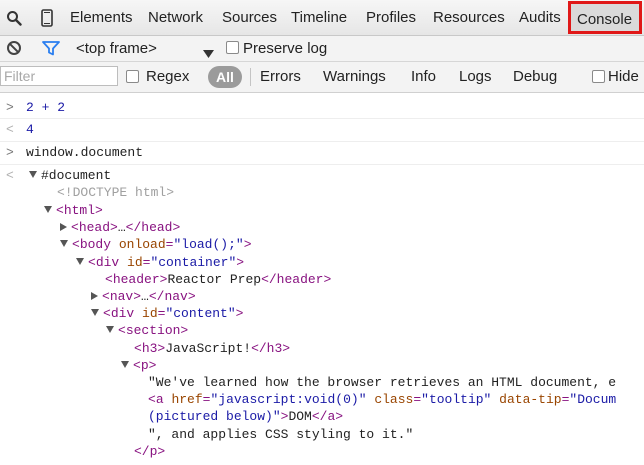 This screenshot has height=465, width=644. Describe the element at coordinates (319, 17) in the screenshot. I see `tab-timeline: Timeline` at that location.